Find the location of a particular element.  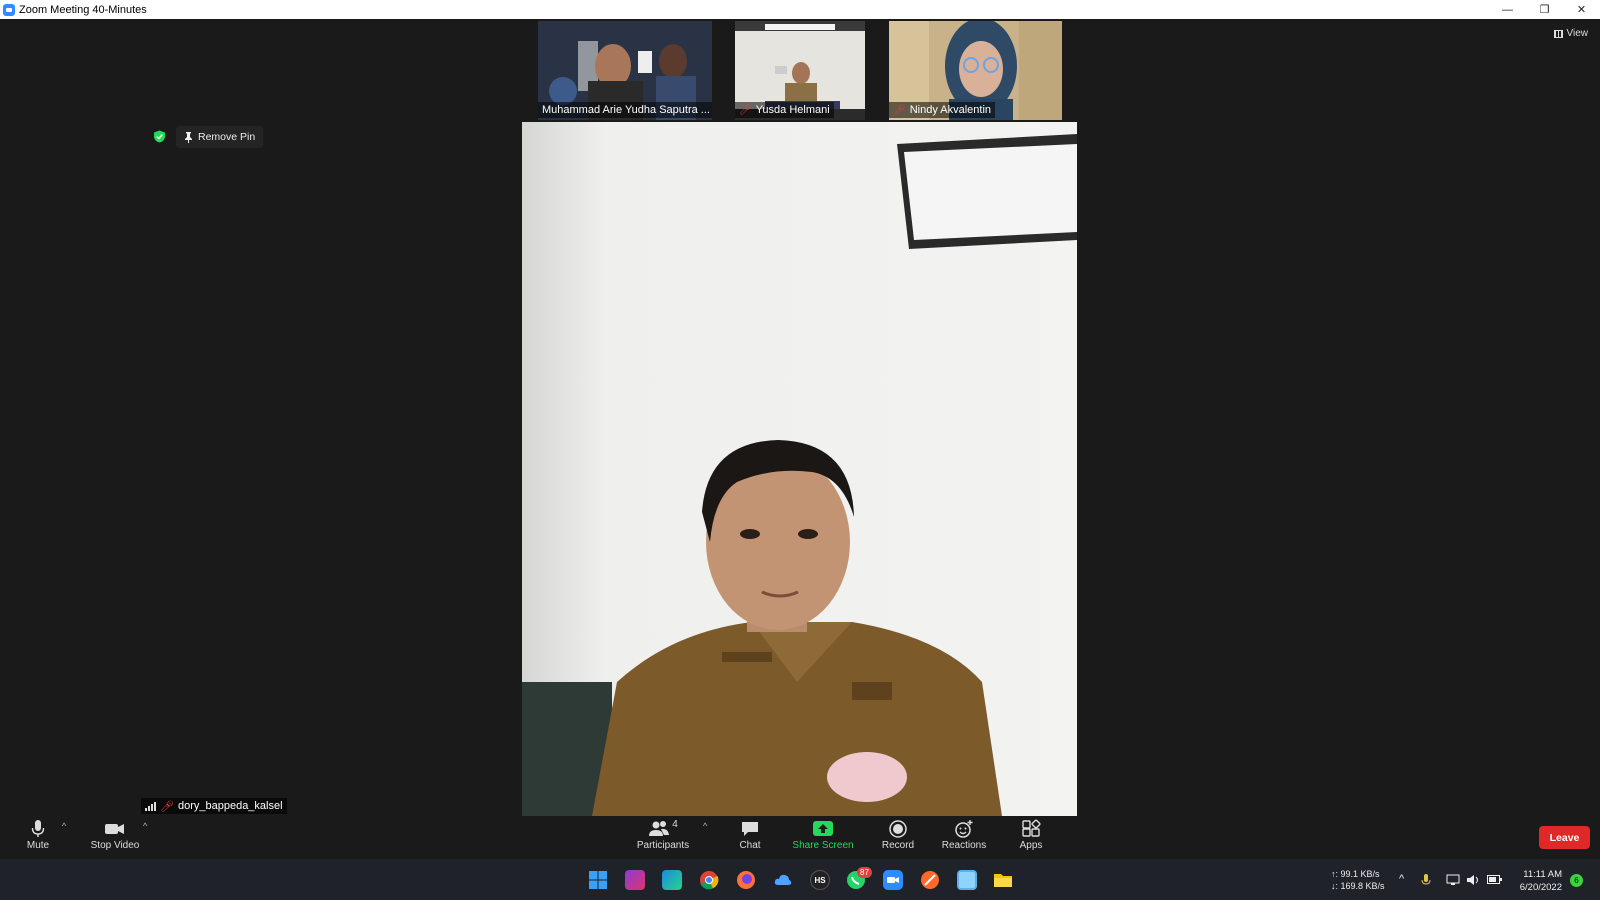

remove-pin-button: Remove Pin is located at coordinates (220, 137).